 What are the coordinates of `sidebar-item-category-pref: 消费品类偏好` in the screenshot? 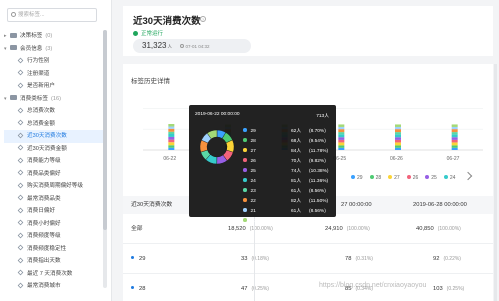 It's located at (54, 174).